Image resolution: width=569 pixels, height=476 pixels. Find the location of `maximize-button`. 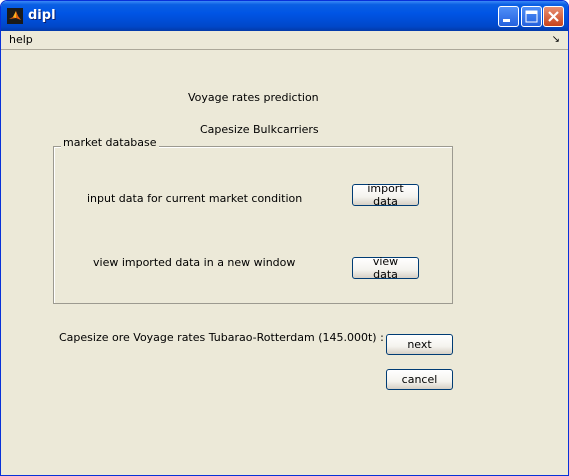

maximize-button is located at coordinates (531, 16).